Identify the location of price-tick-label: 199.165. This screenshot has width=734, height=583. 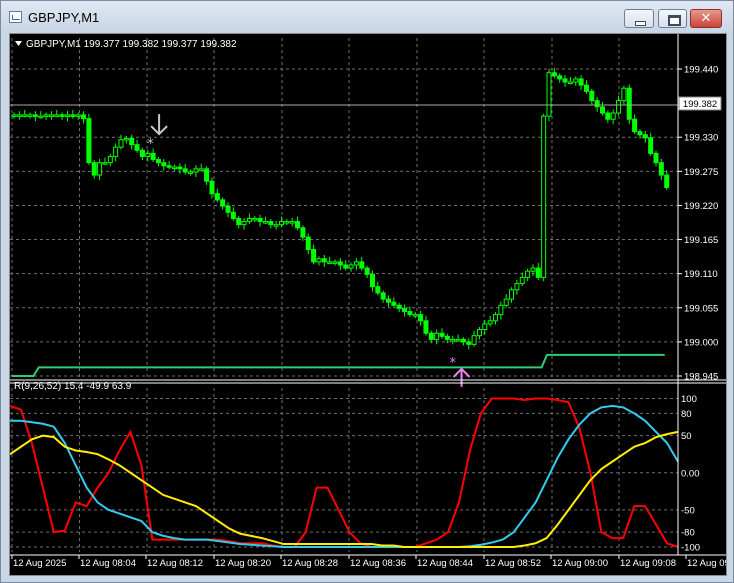
(701, 240).